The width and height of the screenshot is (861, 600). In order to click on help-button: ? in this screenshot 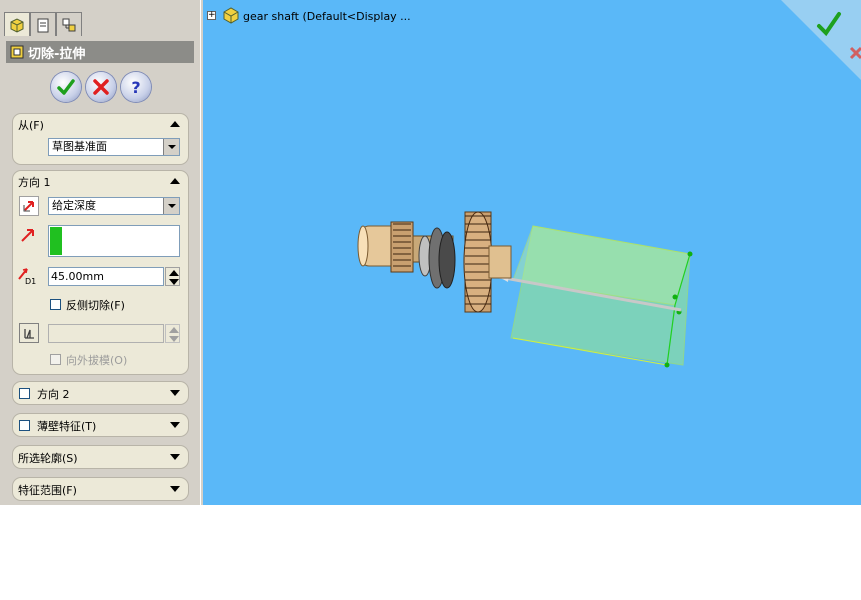, I will do `click(136, 87)`.